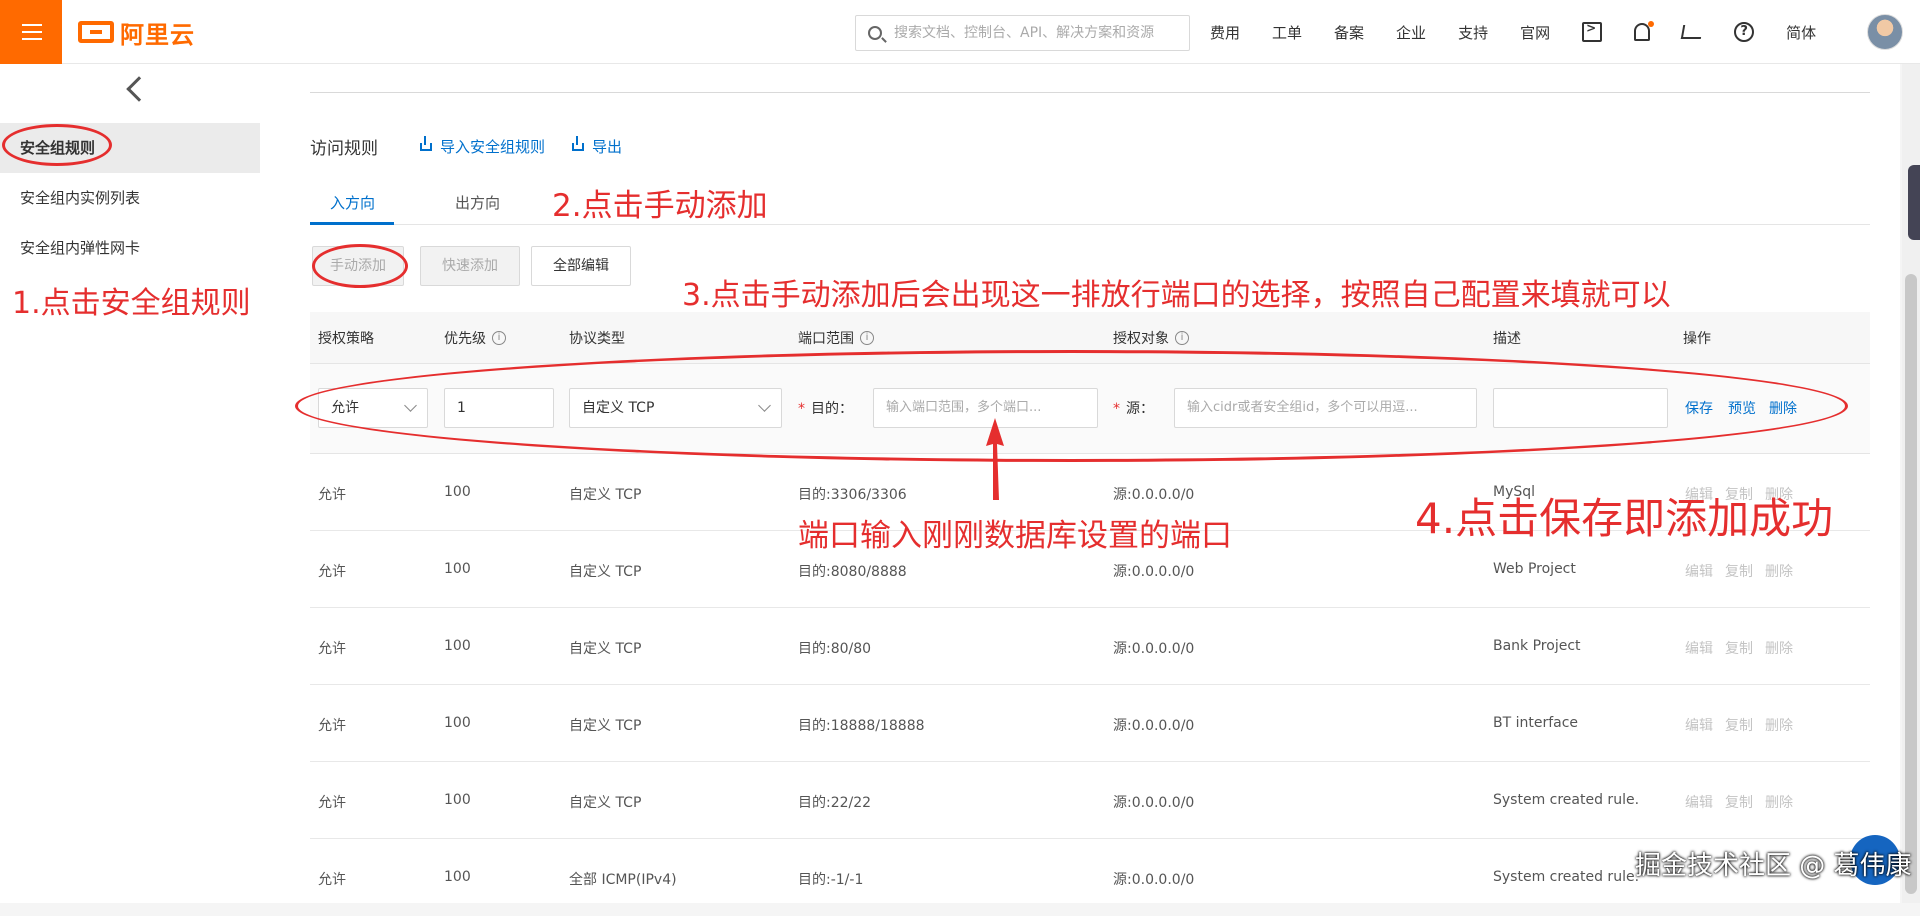 This screenshot has height=916, width=1920. Describe the element at coordinates (1911, 584) in the screenshot. I see `scroll-thumb` at that location.